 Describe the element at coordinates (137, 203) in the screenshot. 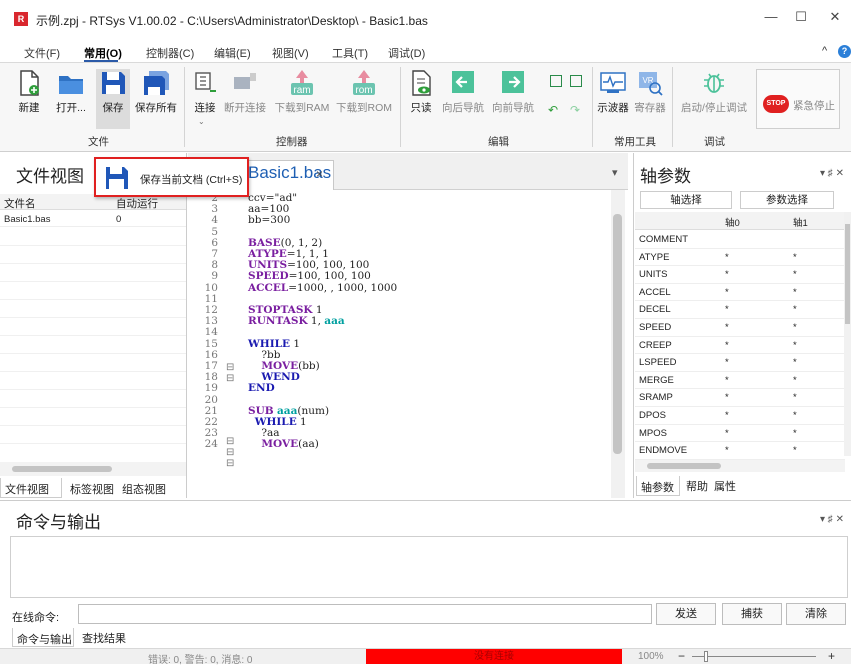

I see `column-header-autorun: 自动运行` at that location.